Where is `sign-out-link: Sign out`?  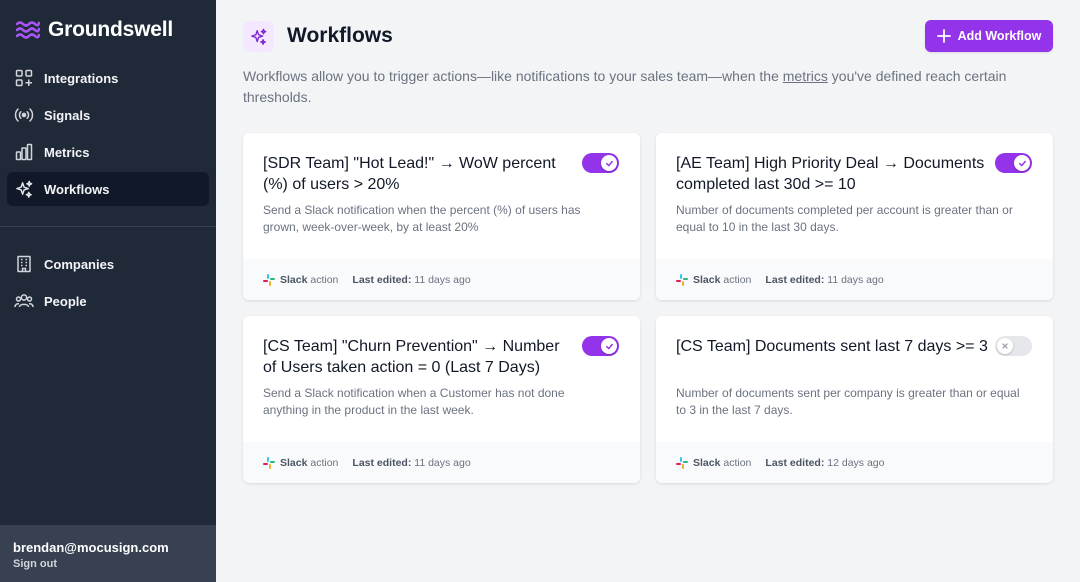
sign-out-link: Sign out is located at coordinates (114, 564).